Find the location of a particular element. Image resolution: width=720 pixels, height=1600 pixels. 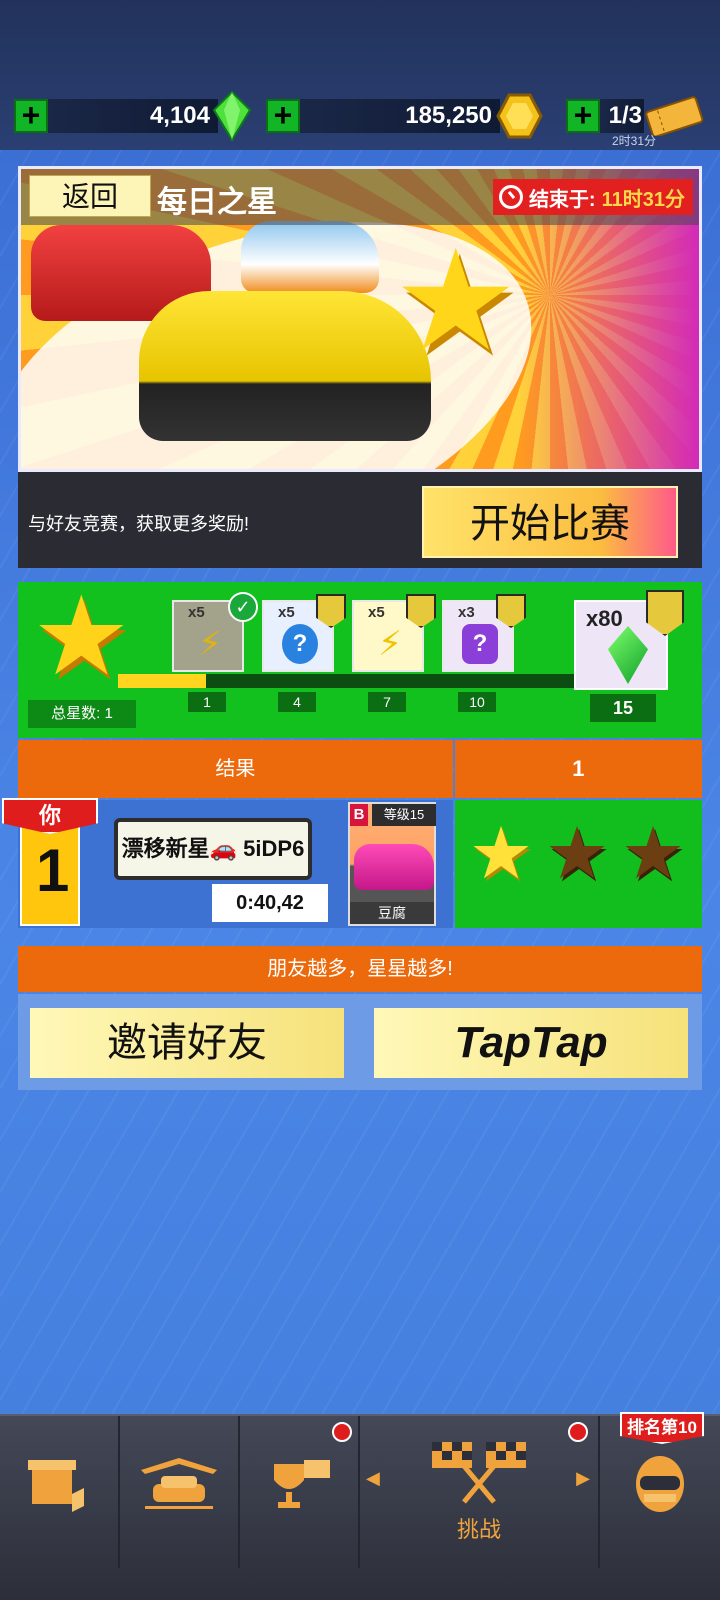

ends-value: 11时31分 is located at coordinates (643, 199).